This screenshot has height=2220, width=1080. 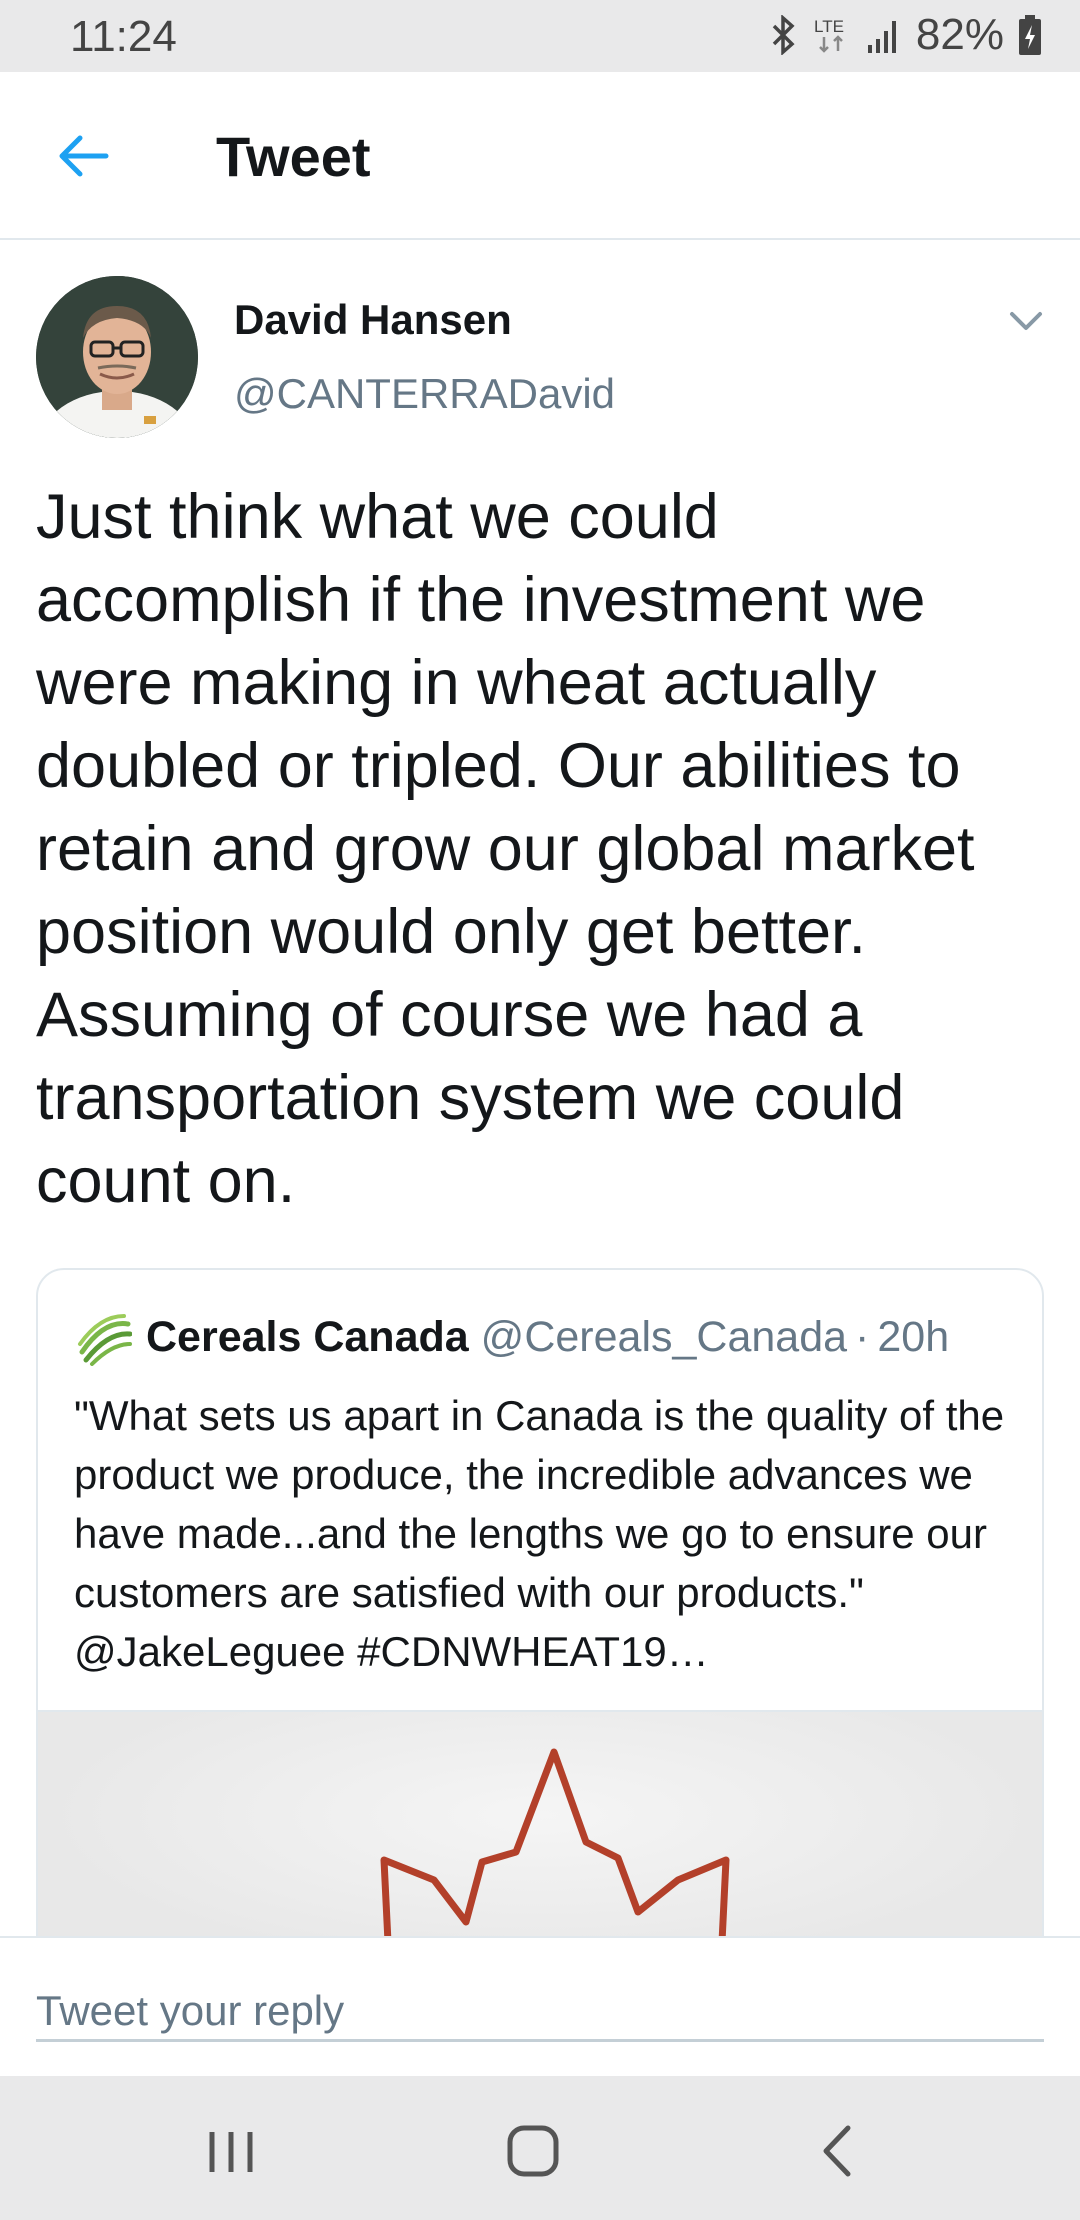 I want to click on reply-input, so click(x=540, y=2012).